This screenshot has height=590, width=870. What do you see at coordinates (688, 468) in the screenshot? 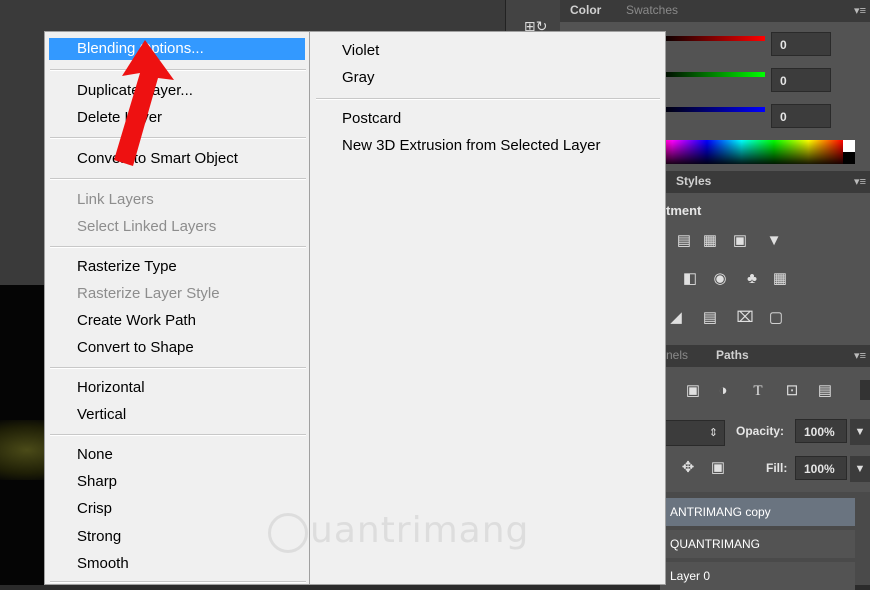
I see `lock-position-icon: ✥` at bounding box center [688, 468].